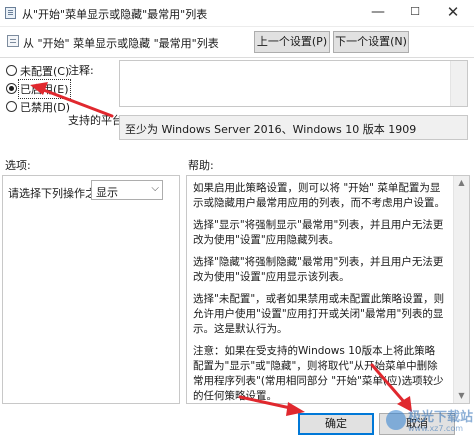 Image resolution: width=474 pixels, height=440 pixels. What do you see at coordinates (11, 106) in the screenshot?
I see `radio-disabled` at bounding box center [11, 106].